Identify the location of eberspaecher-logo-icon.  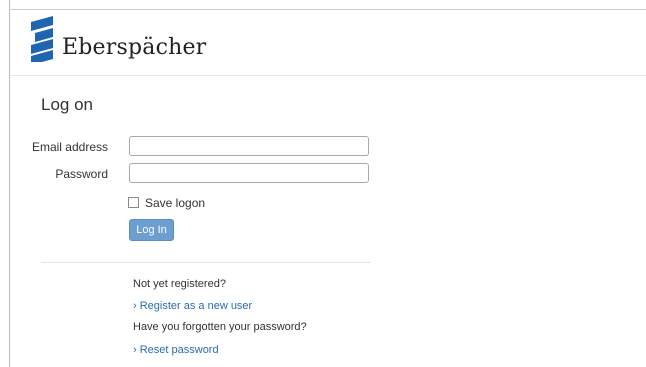
(42, 39).